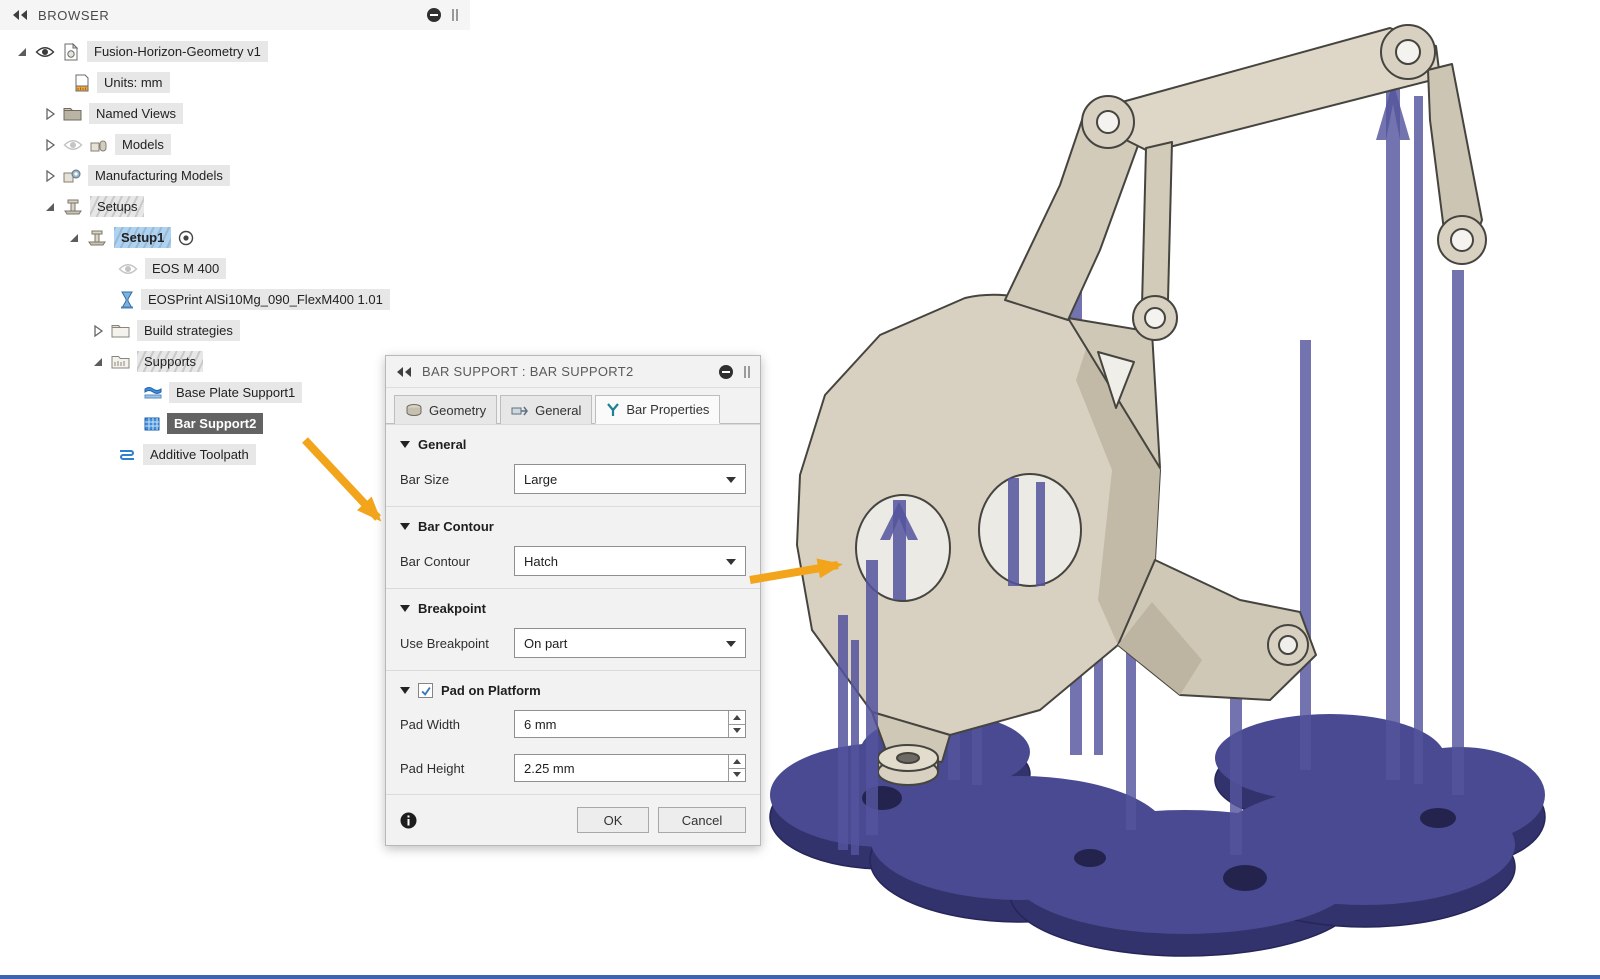  I want to click on pad-height-value: 2.25 mm, so click(549, 768).